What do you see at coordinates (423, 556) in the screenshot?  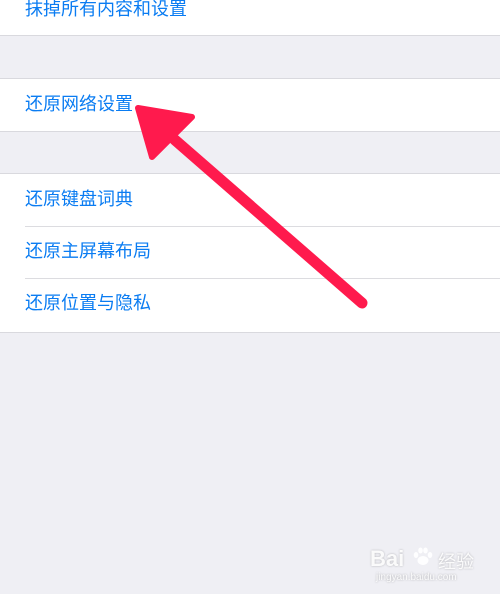 I see `baidu-paw-icon` at bounding box center [423, 556].